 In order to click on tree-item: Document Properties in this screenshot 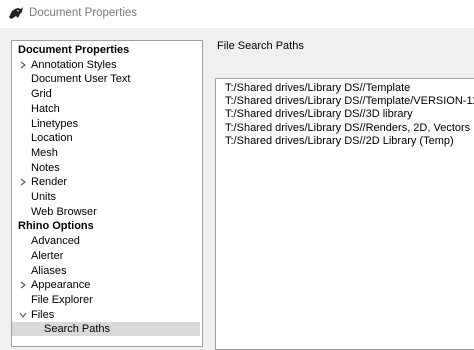, I will do `click(106, 50)`.